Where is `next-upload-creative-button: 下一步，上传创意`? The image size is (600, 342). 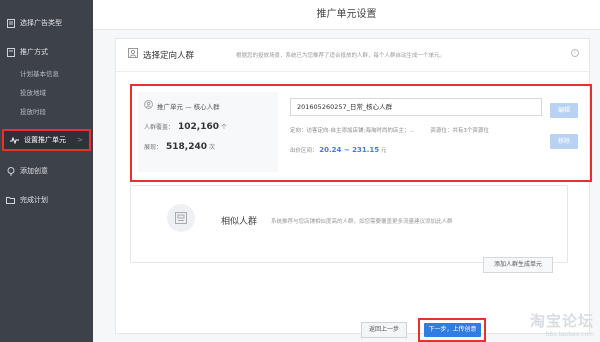
next-upload-creative-button: 下一步，上传创意 is located at coordinates (452, 330).